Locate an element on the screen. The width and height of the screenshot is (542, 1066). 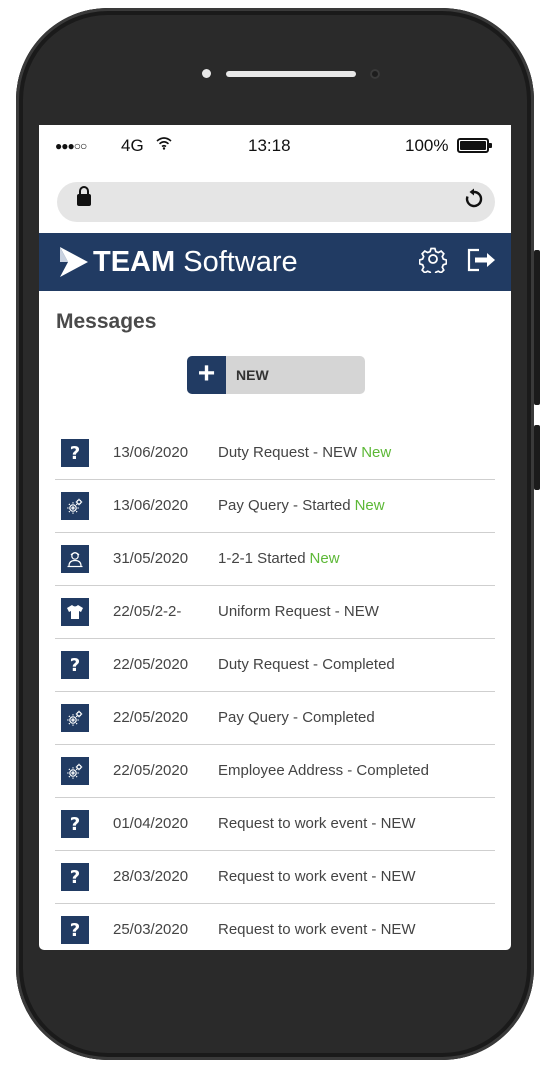
person-icon is located at coordinates (75, 559).